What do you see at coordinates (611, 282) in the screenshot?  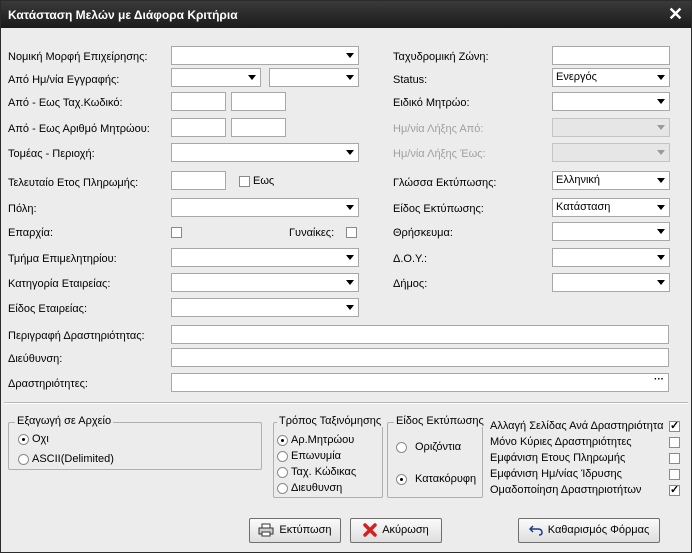 I see `municipality-combo` at bounding box center [611, 282].